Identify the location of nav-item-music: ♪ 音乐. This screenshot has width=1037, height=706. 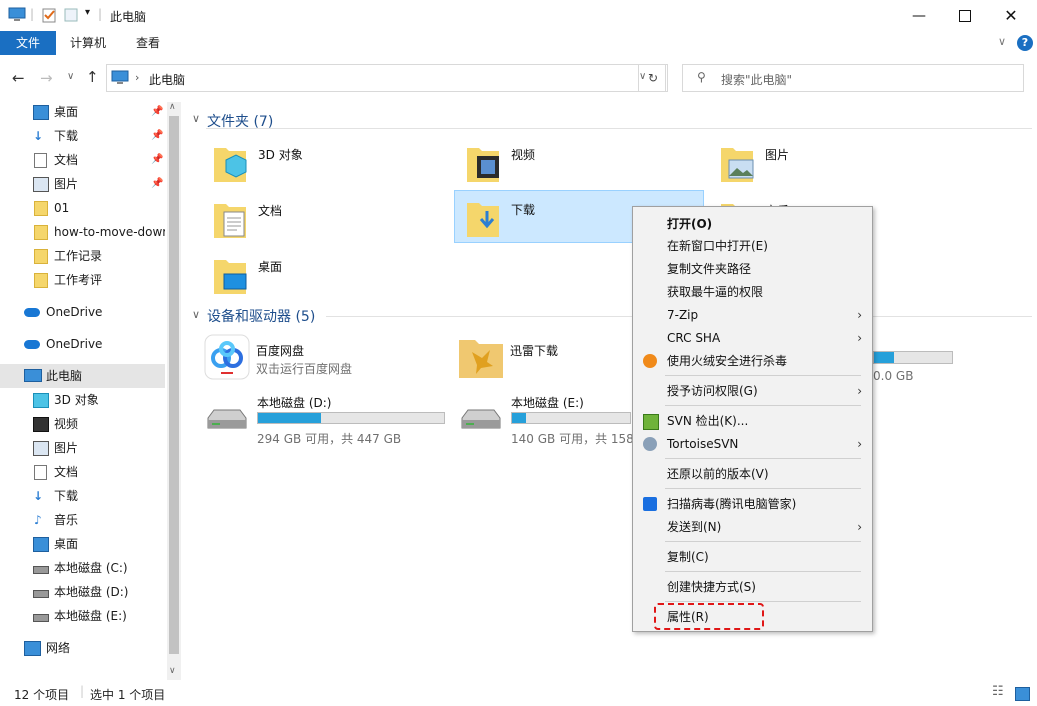
(82, 520).